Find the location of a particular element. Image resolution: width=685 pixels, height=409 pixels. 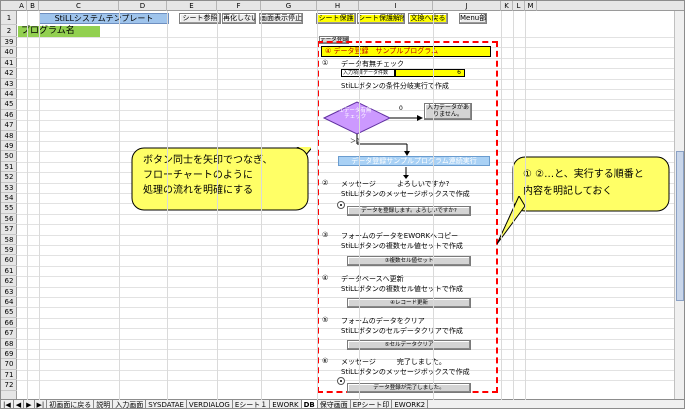

continuous-run-bar: データ登録サンプルプログラム連続実行 is located at coordinates (414, 161).